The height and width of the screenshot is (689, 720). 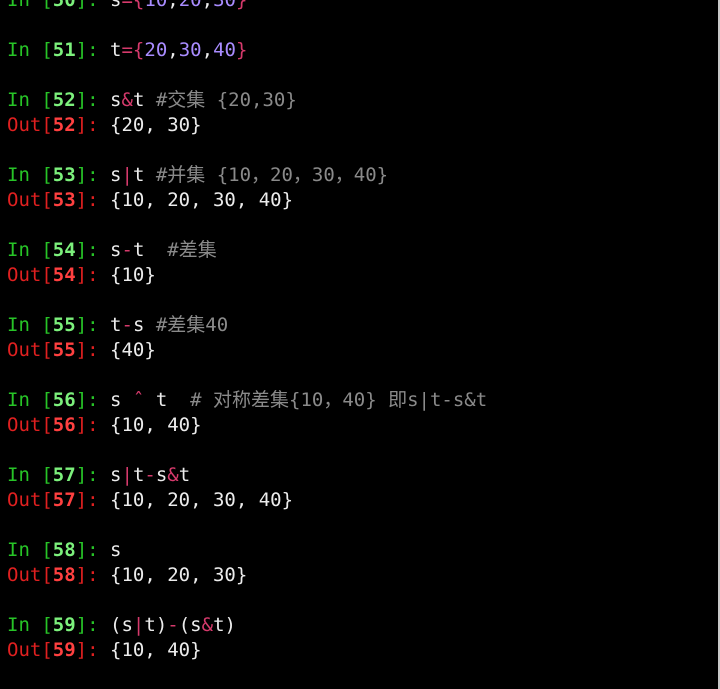 I want to click on code-token-code: ,, so click(x=173, y=5).